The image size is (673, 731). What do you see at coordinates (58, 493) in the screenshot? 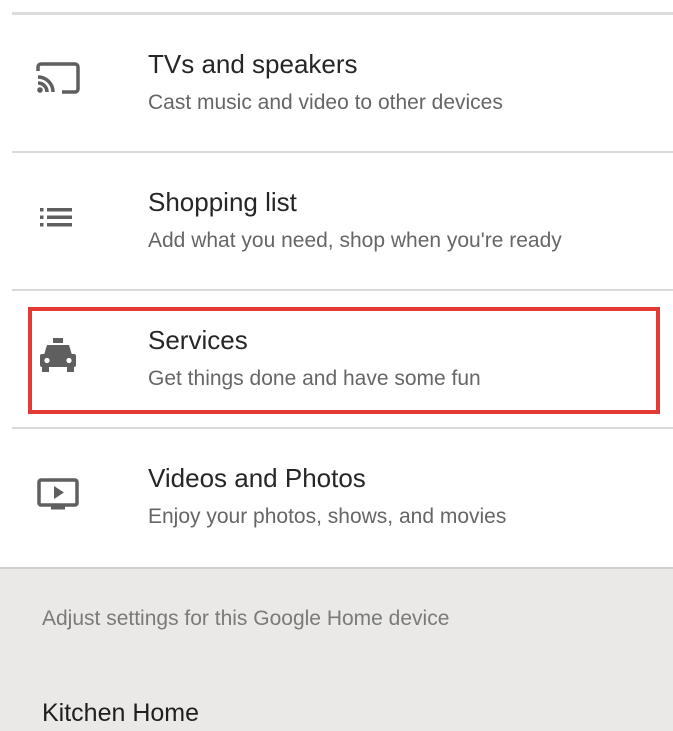
I see `video-play-icon` at bounding box center [58, 493].